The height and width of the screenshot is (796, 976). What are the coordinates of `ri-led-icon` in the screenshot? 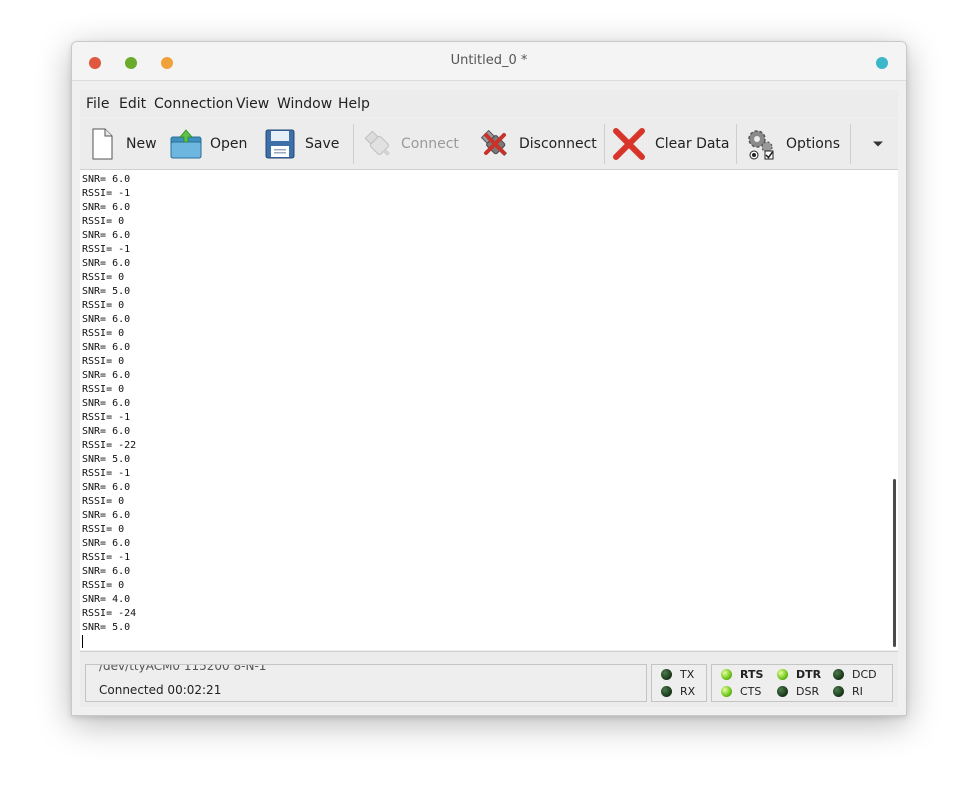 It's located at (838, 691).